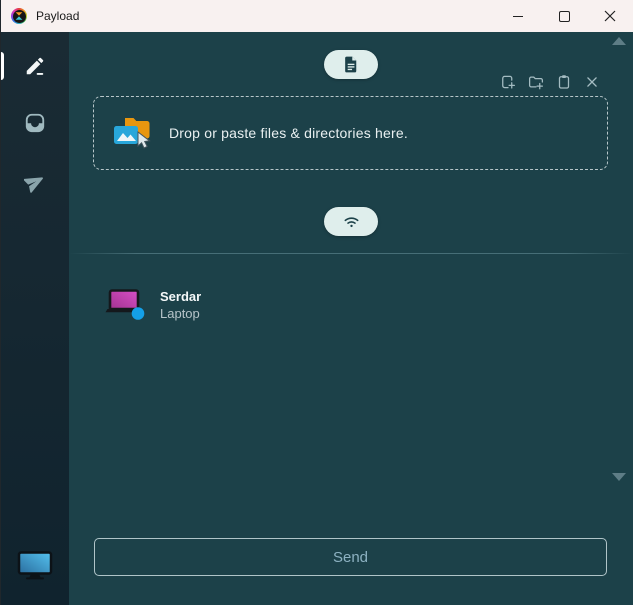 This screenshot has height=605, width=633. I want to click on send-button-label: Send, so click(350, 557).